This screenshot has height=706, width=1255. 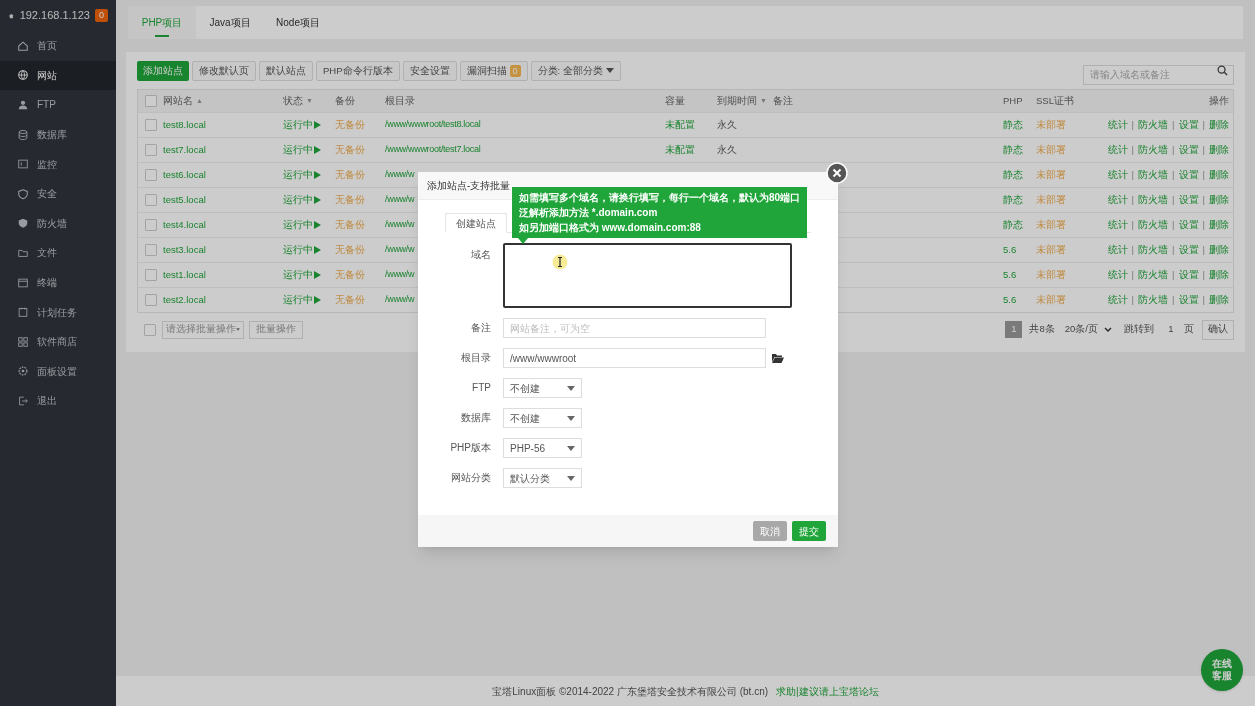 What do you see at coordinates (58, 134) in the screenshot?
I see `sidebar-item: 数据库` at bounding box center [58, 134].